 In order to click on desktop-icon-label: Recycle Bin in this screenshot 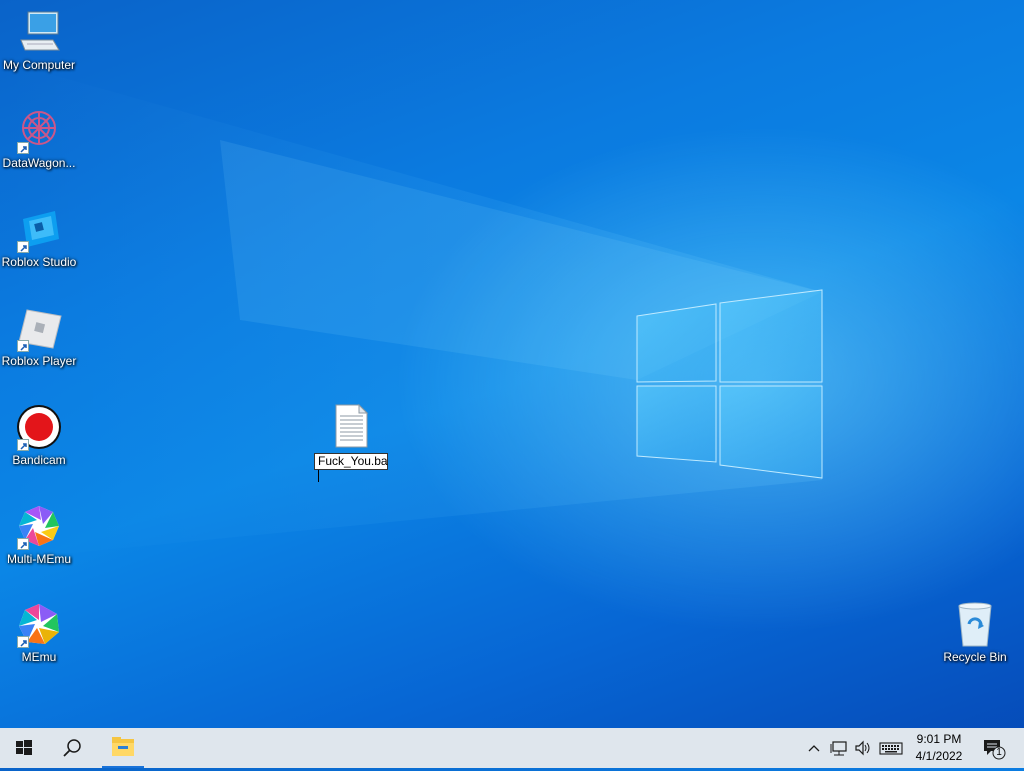, I will do `click(975, 657)`.